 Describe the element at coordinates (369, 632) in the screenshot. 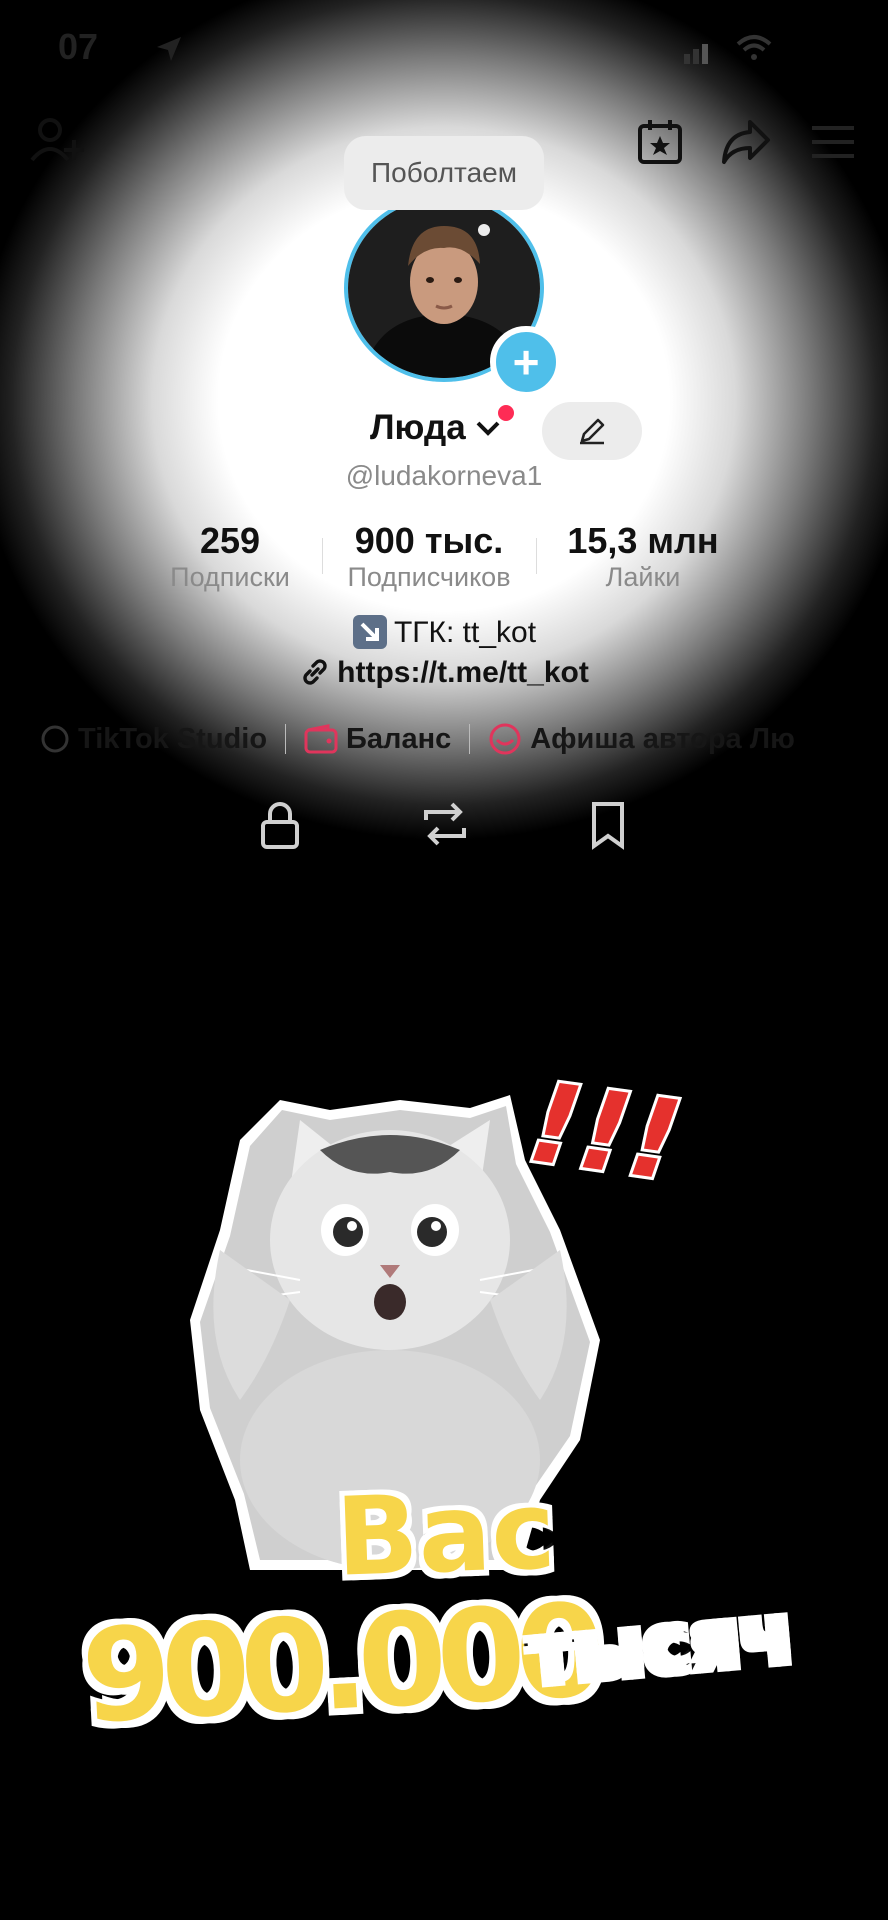

I see `arrow-down-right-icon` at that location.